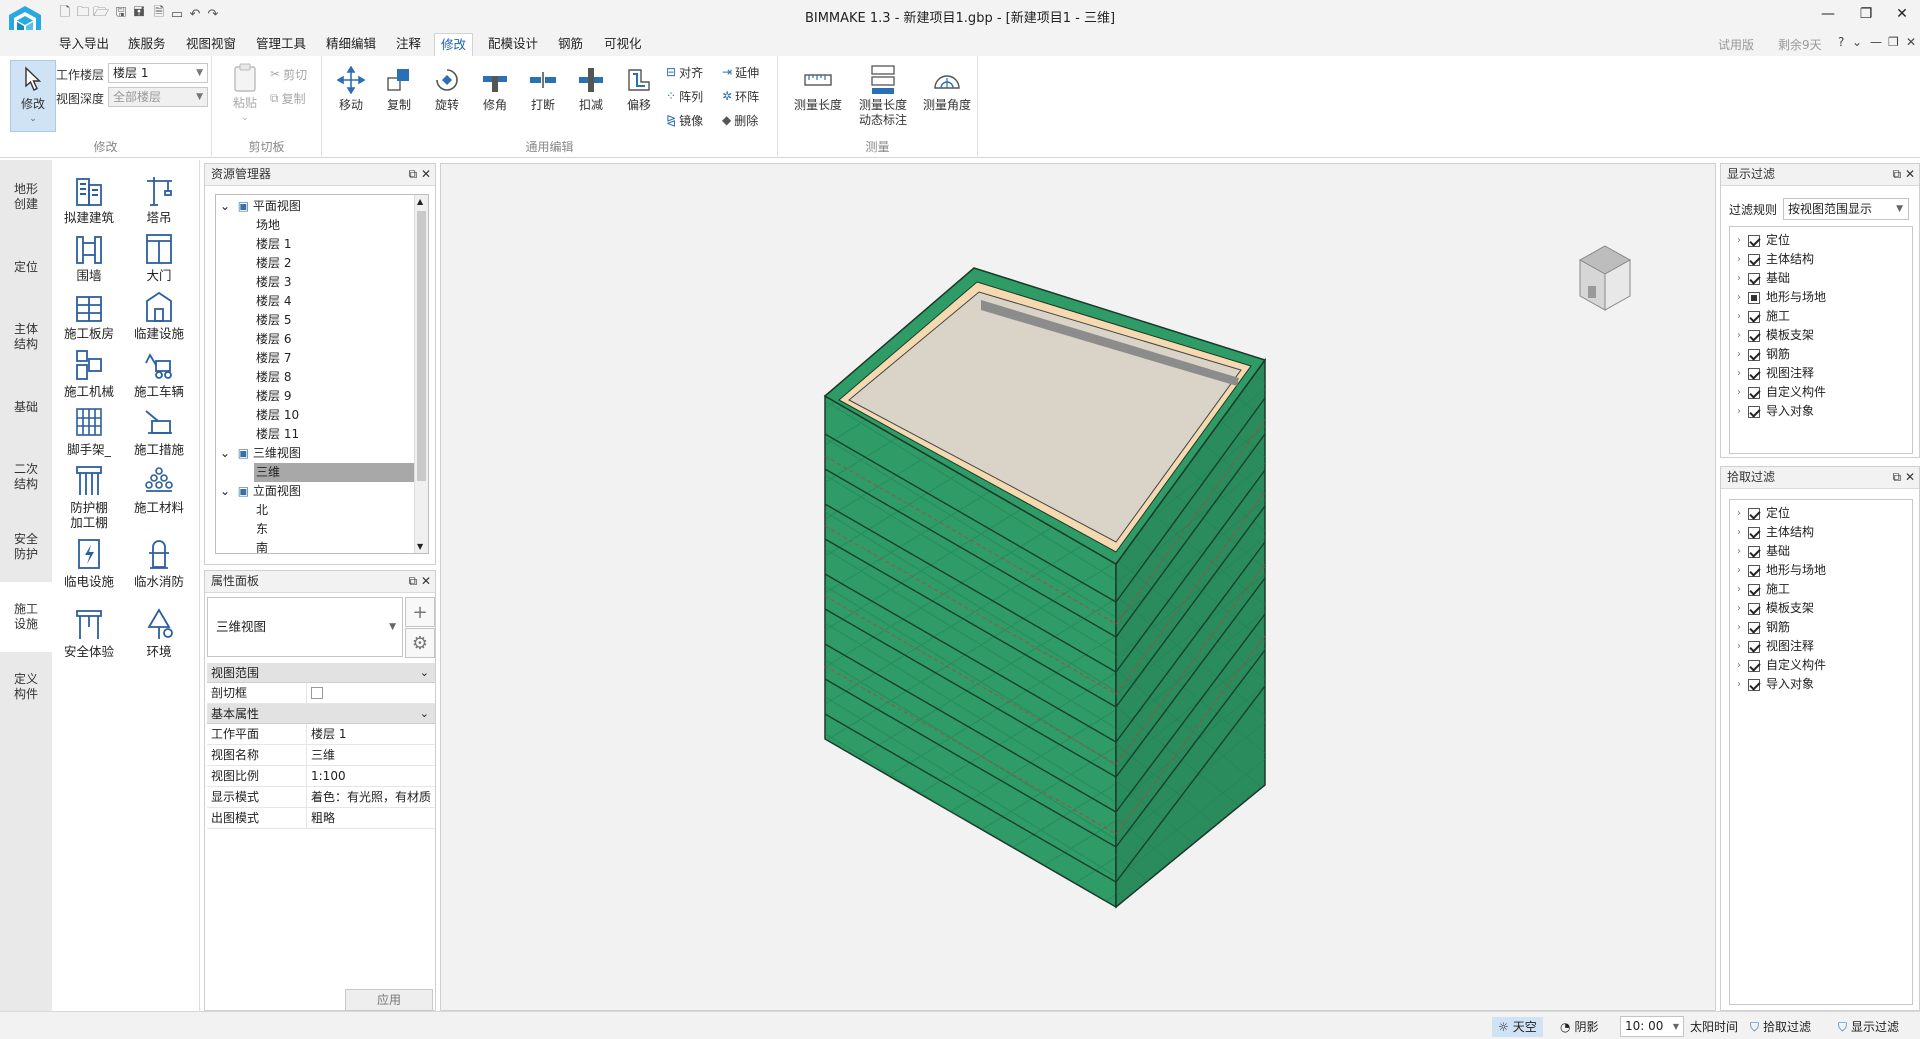  What do you see at coordinates (273, 358) in the screenshot?
I see `tree-item-floor-7: 楼层 7` at bounding box center [273, 358].